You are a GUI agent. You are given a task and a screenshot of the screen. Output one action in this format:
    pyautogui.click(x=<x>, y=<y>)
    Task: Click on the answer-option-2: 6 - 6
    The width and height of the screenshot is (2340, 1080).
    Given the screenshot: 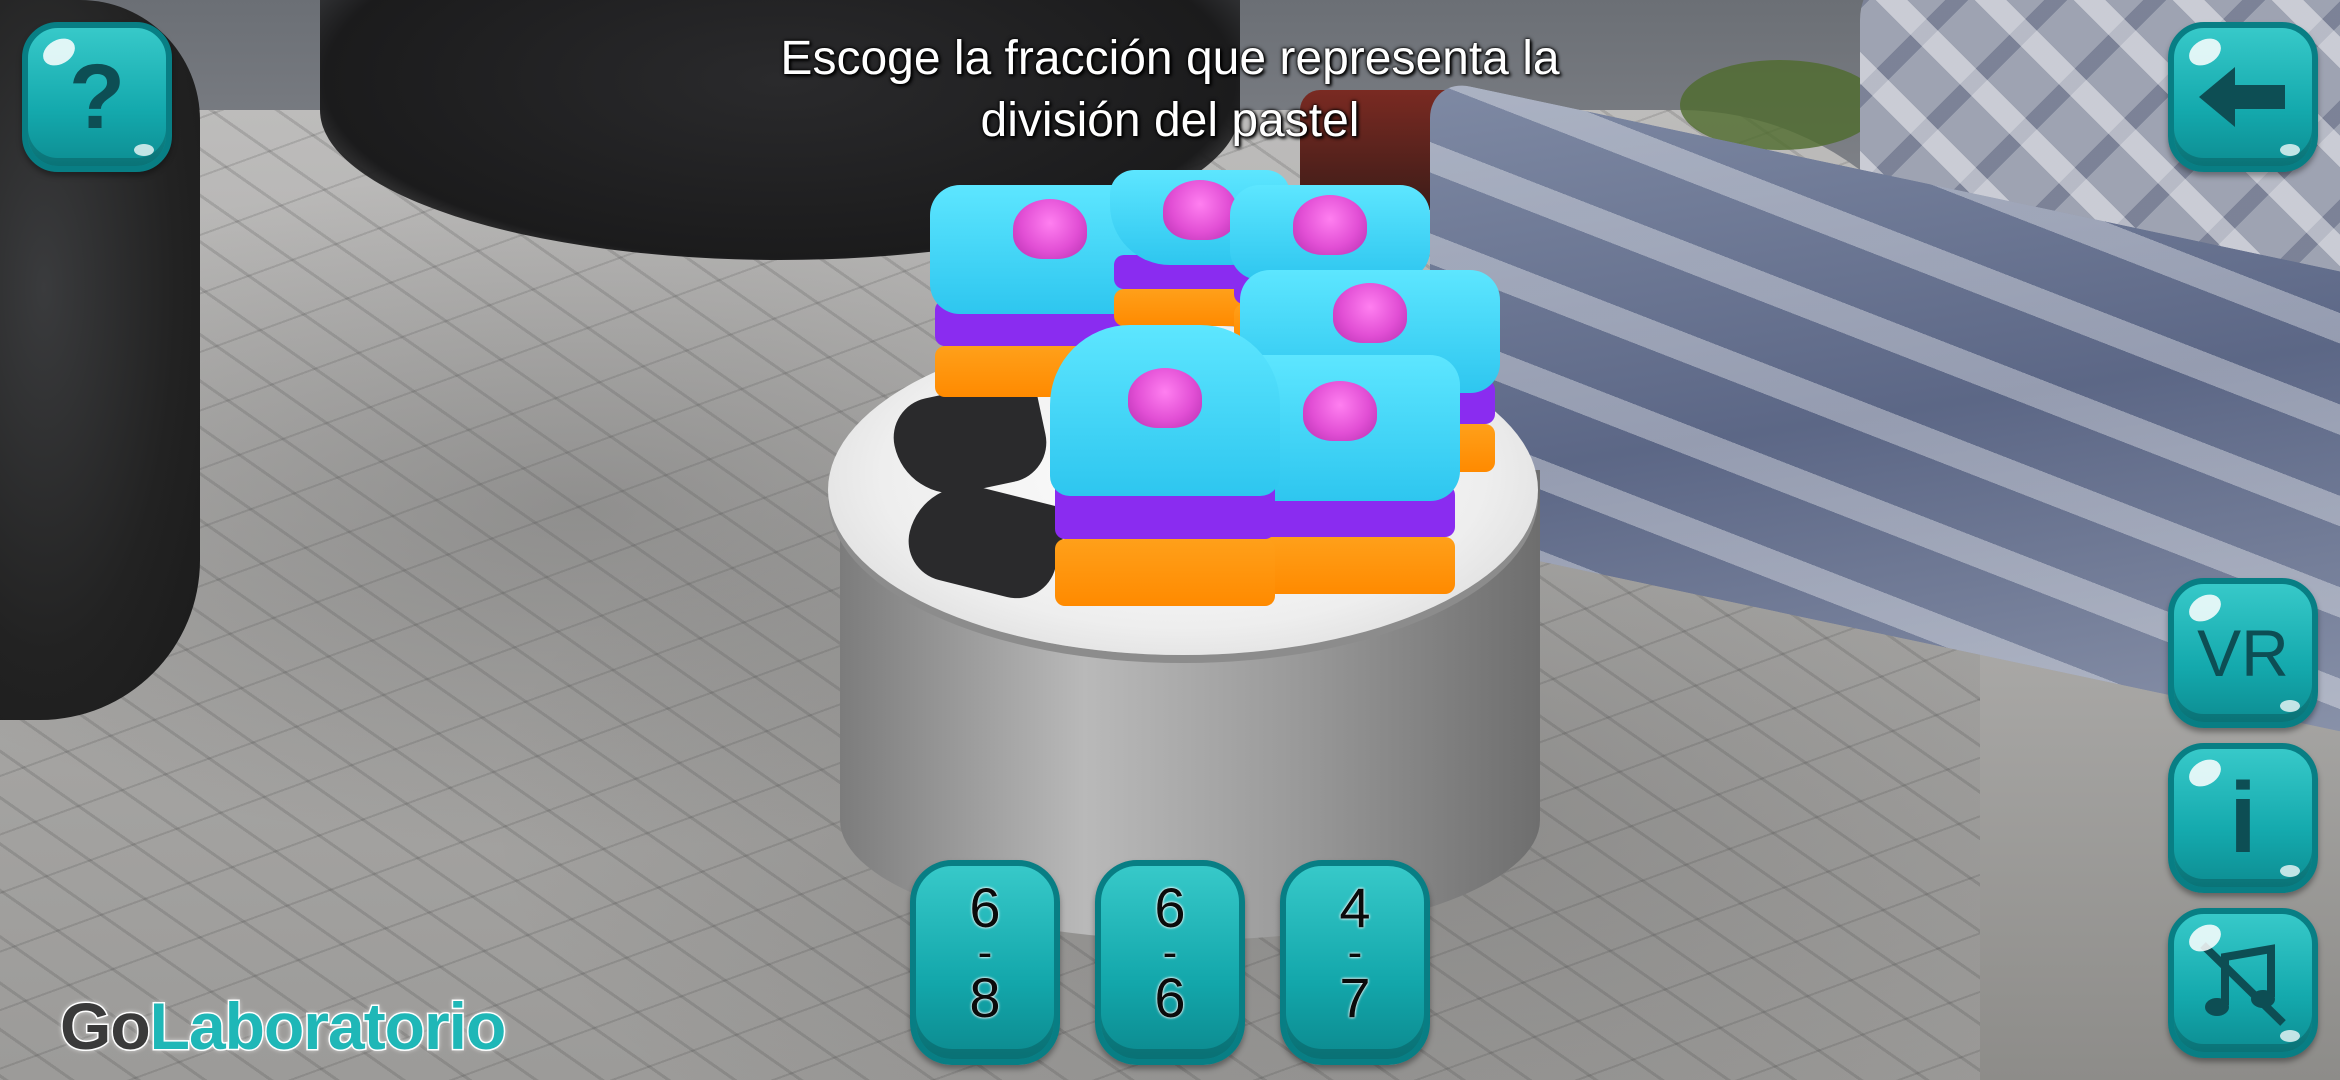 What is the action you would take?
    pyautogui.click(x=1170, y=962)
    